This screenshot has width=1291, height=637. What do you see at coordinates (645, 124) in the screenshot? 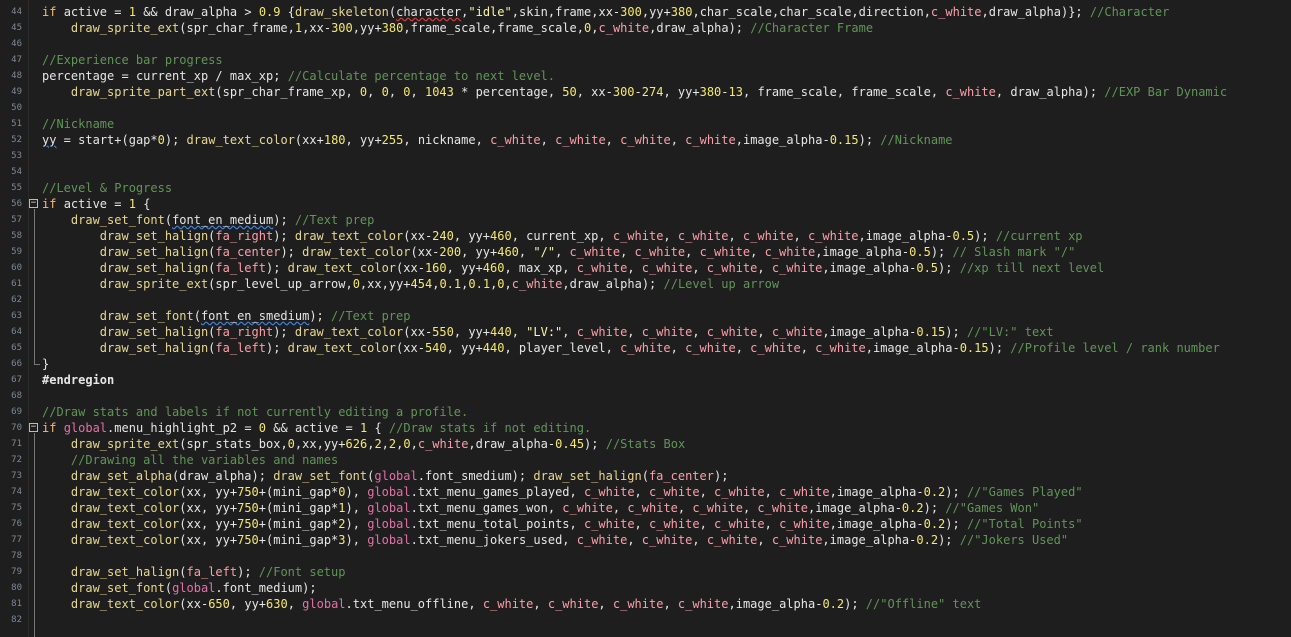
I see `code-line: 51 //Nickname` at bounding box center [645, 124].